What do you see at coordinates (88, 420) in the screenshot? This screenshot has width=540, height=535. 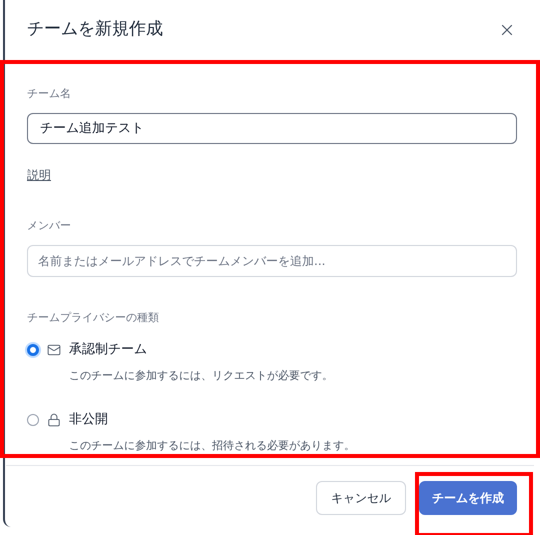 I see `option-title: 非公開` at bounding box center [88, 420].